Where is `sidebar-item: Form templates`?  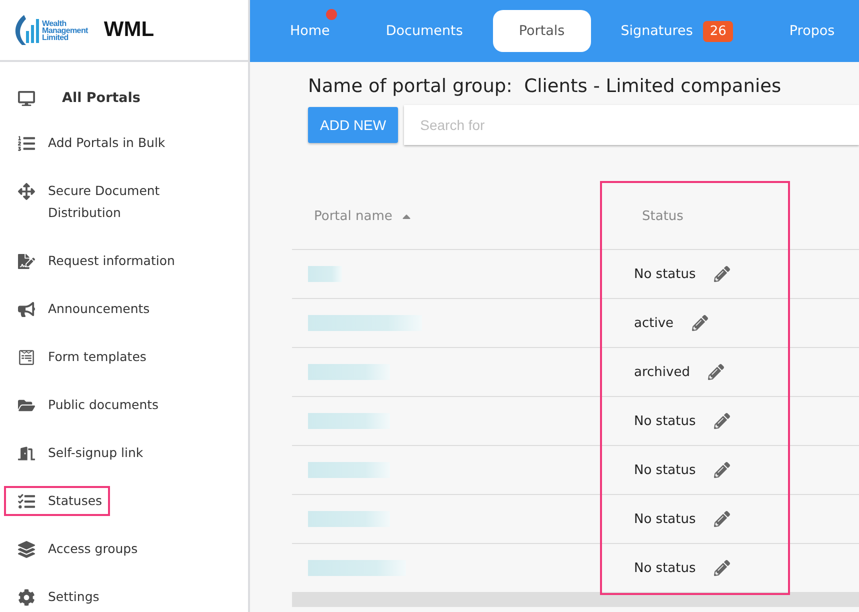 sidebar-item: Form templates is located at coordinates (79, 357).